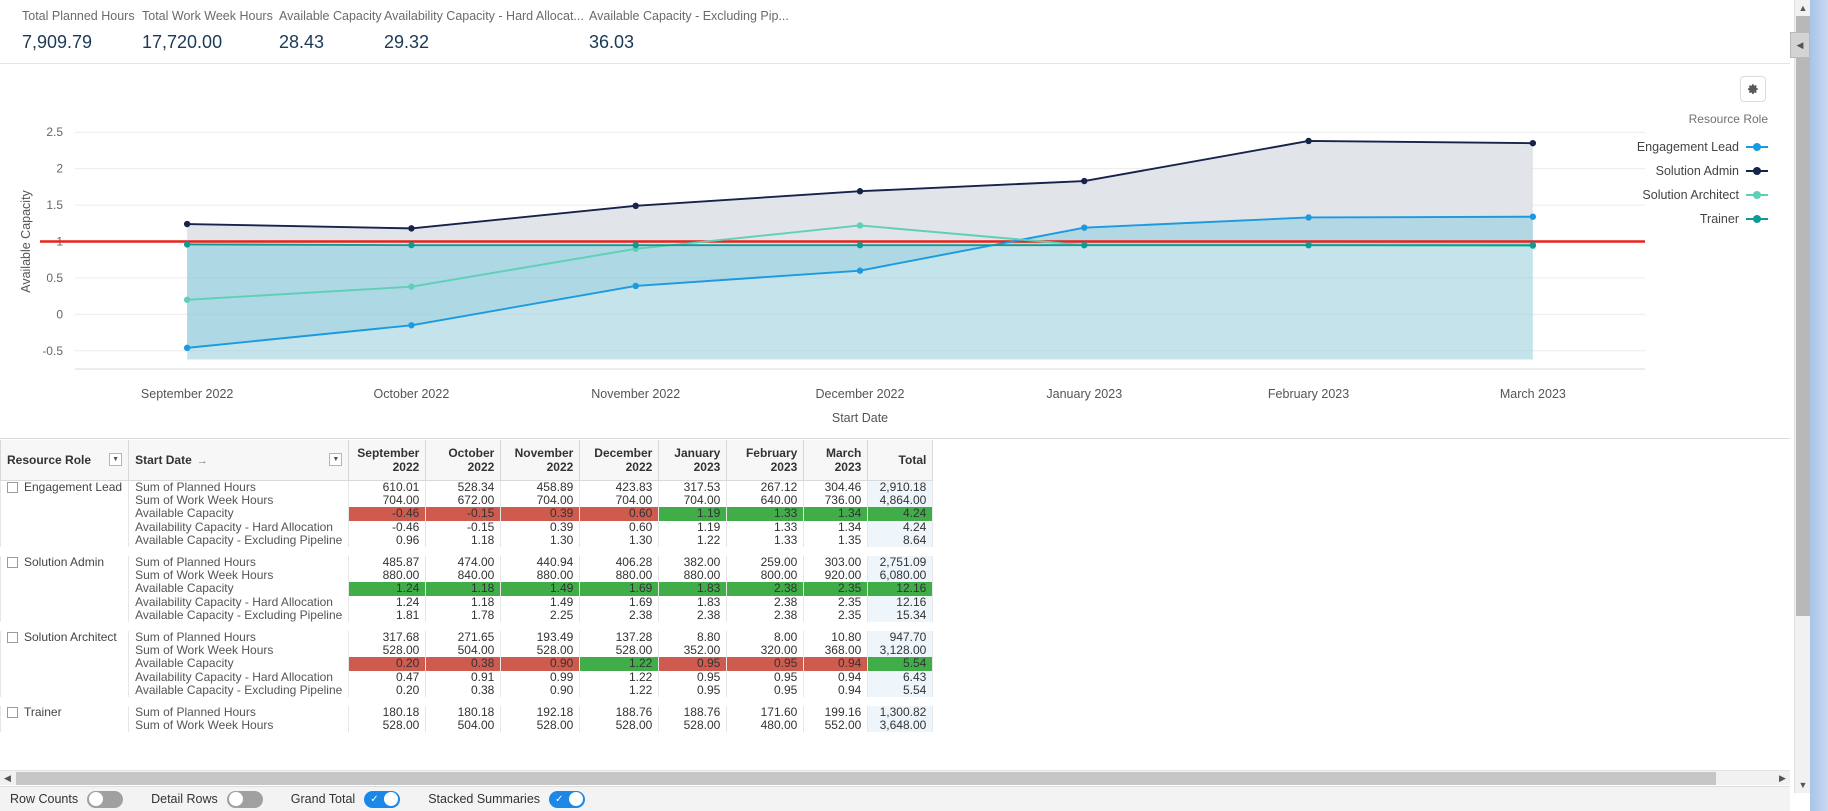 This screenshot has height=811, width=1828. What do you see at coordinates (693, 602) in the screenshot?
I see `data-cell: 1.83` at bounding box center [693, 602].